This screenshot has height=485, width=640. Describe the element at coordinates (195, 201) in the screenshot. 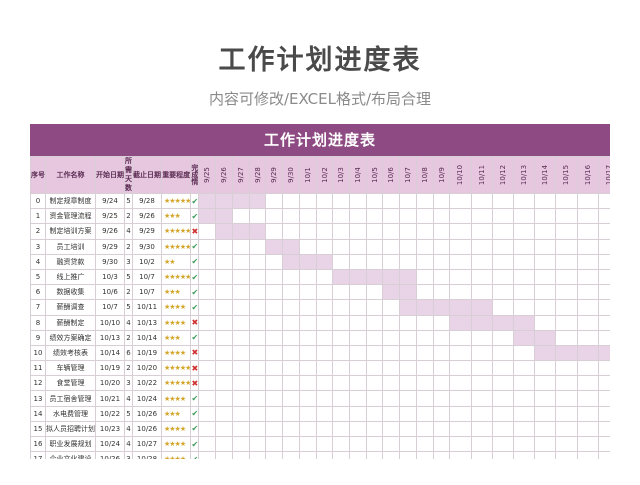

I see `check-icon: ✔` at that location.